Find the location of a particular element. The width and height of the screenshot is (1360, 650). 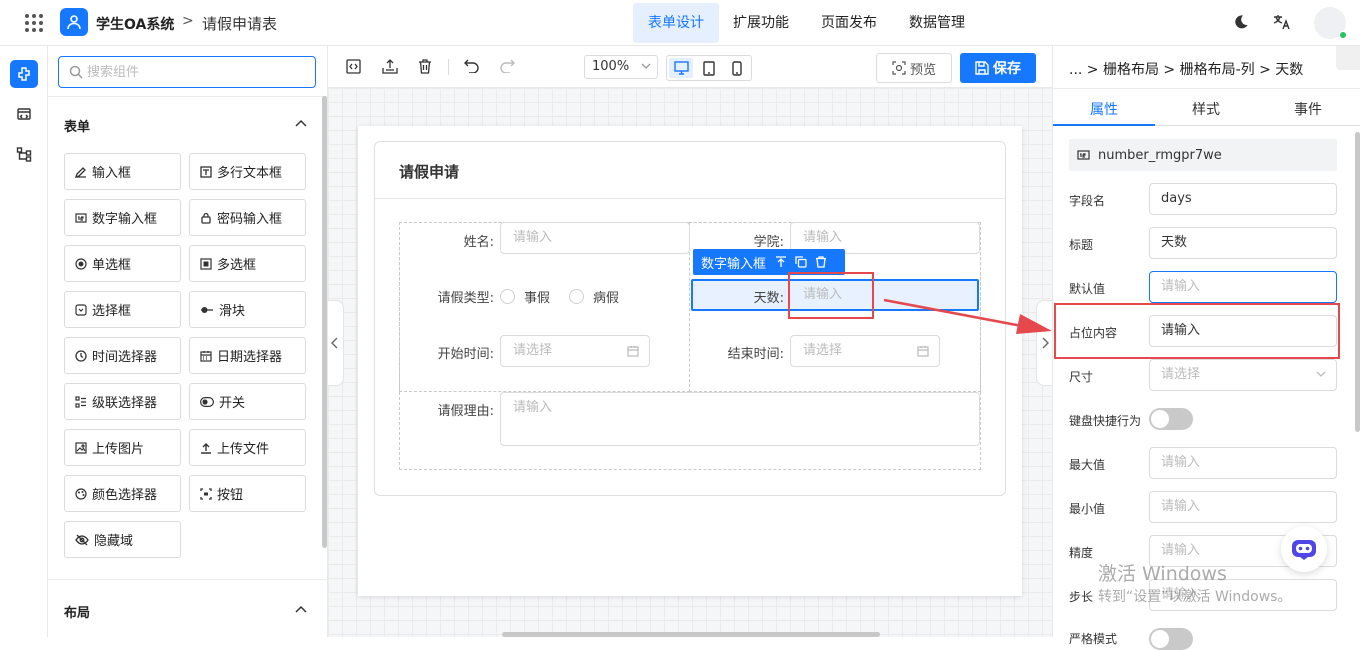

toolbar-divider is located at coordinates (448, 67).